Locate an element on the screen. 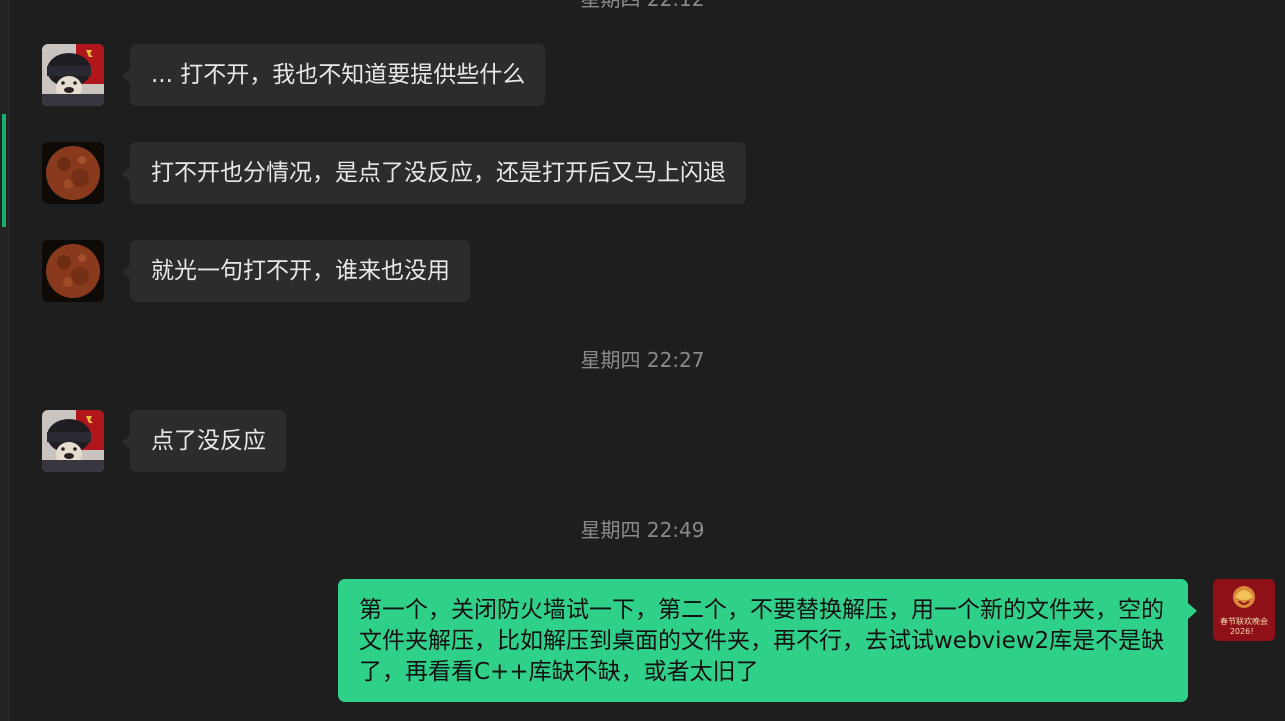  timestamp: 星期四 22:27 is located at coordinates (642, 360).